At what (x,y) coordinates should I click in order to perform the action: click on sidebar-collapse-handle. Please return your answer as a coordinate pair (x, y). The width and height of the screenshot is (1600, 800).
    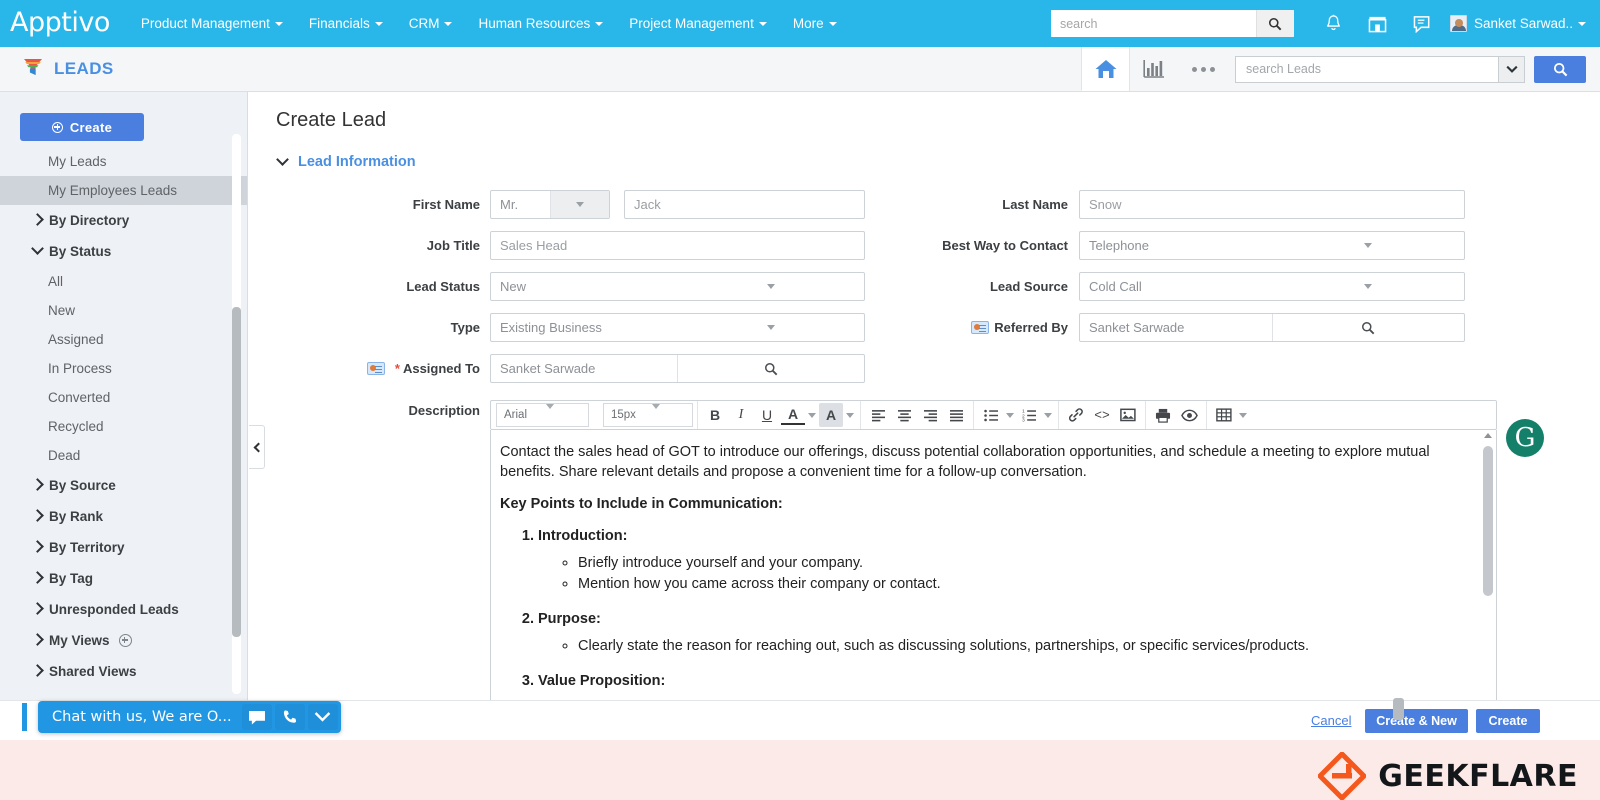
    Looking at the image, I should click on (257, 447).